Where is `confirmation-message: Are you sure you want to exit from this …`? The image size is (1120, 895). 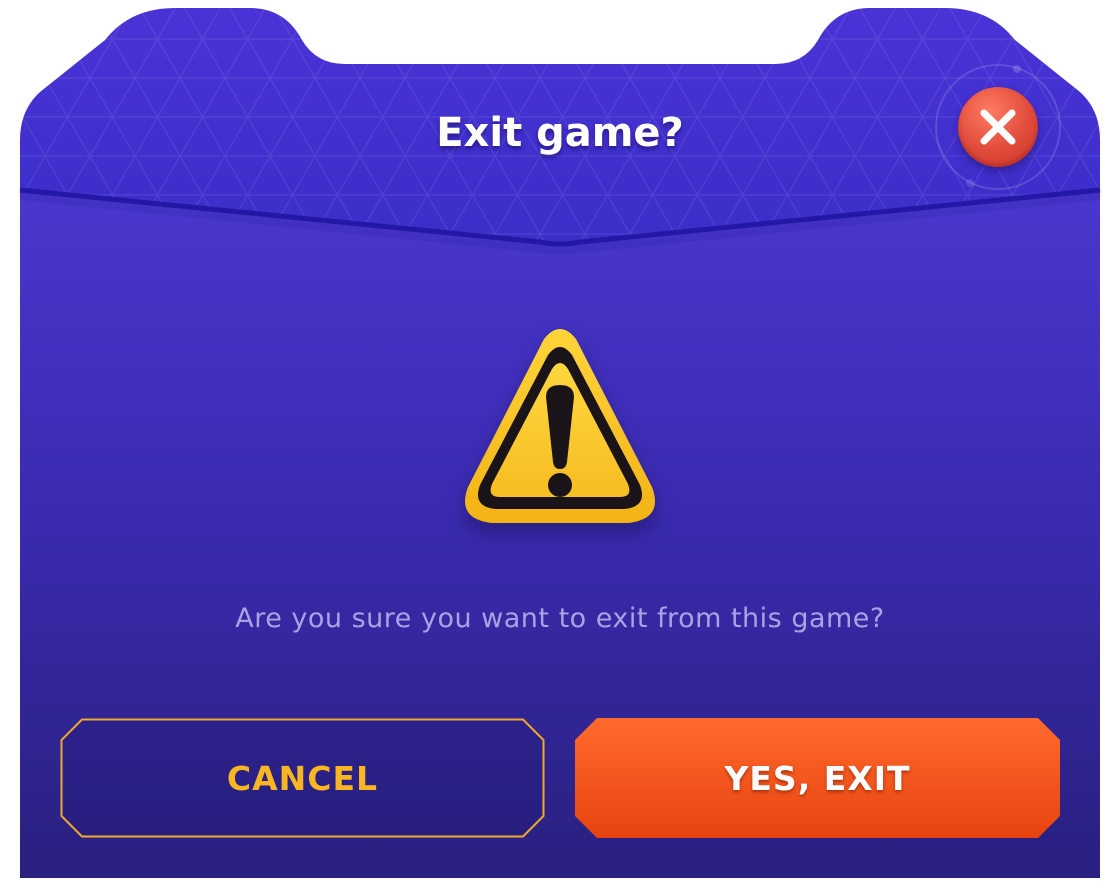 confirmation-message: Are you sure you want to exit from this … is located at coordinates (560, 618).